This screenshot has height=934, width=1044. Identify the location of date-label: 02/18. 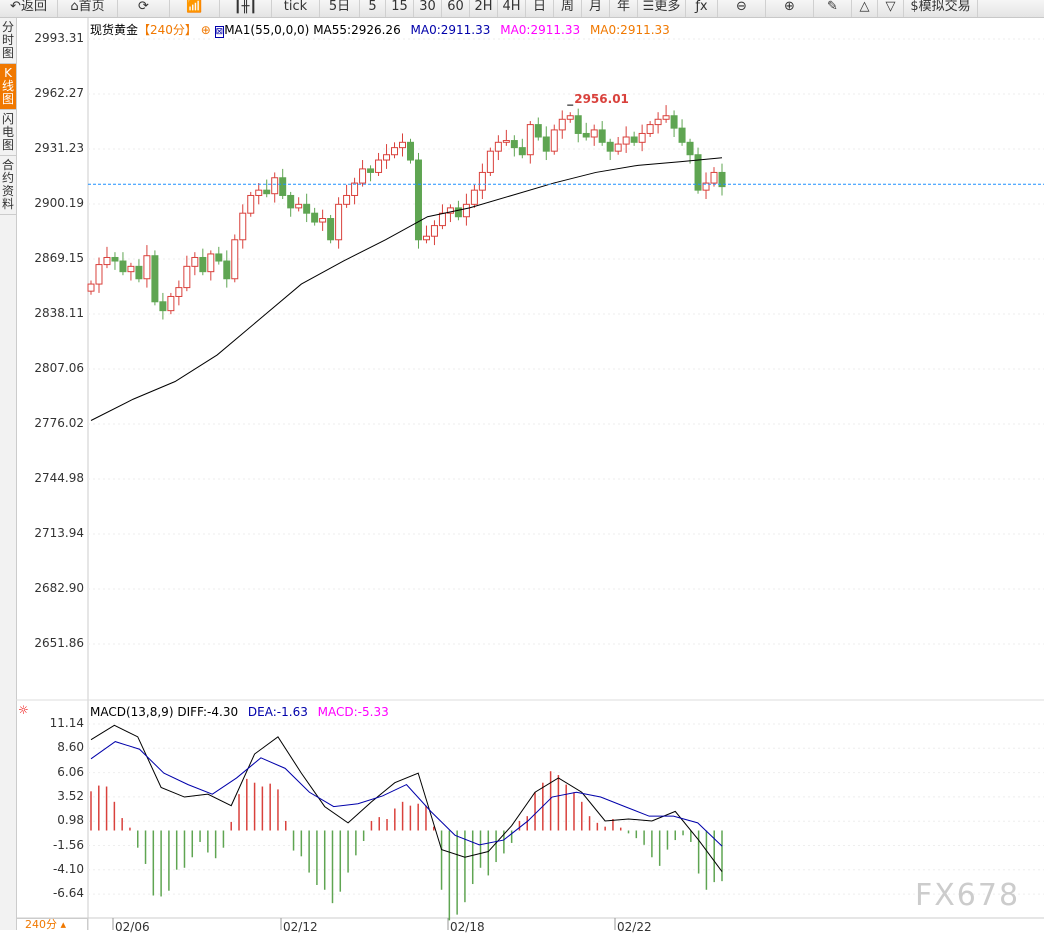
(467, 927).